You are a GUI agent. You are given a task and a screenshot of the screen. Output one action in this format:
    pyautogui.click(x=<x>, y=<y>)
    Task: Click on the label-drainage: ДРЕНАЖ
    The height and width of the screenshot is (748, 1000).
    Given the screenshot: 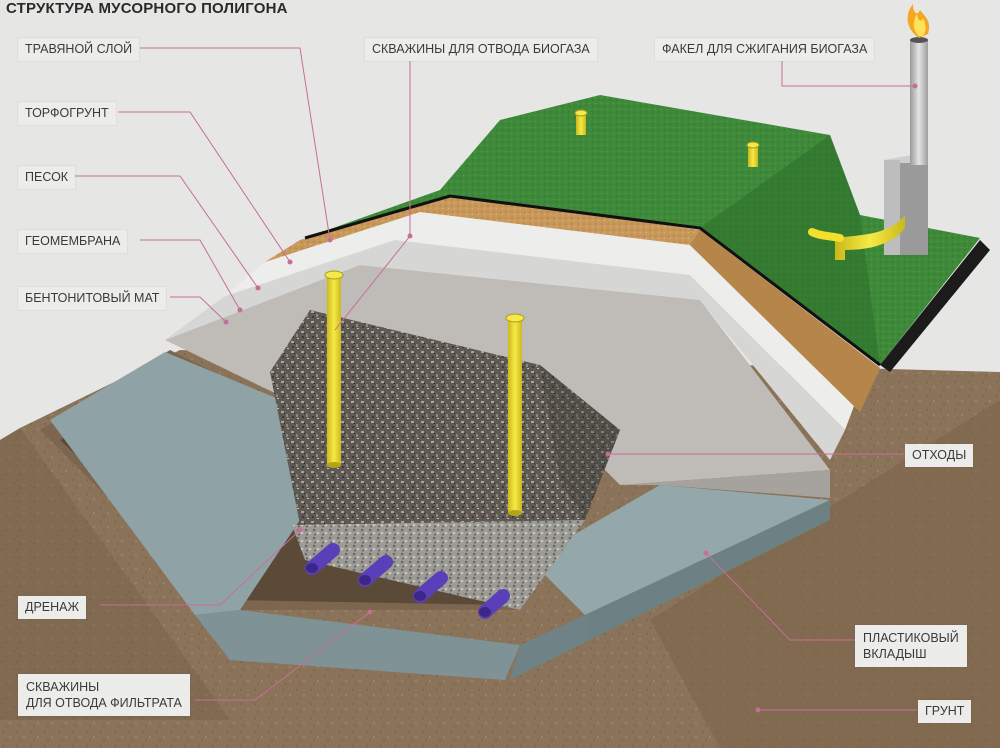 What is the action you would take?
    pyautogui.click(x=52, y=607)
    